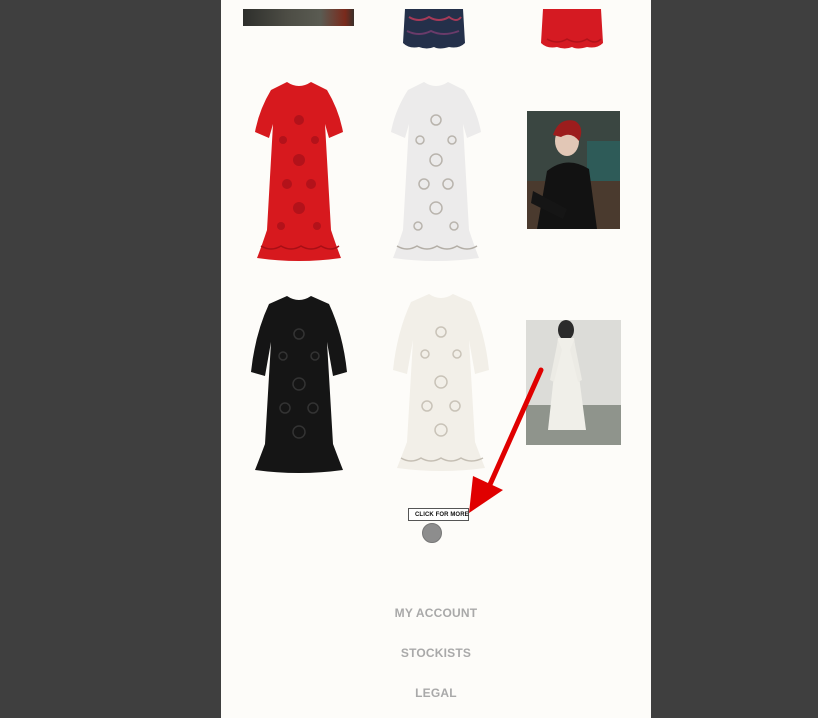  What do you see at coordinates (298, 17) in the screenshot?
I see `product-photo-top-left` at bounding box center [298, 17].